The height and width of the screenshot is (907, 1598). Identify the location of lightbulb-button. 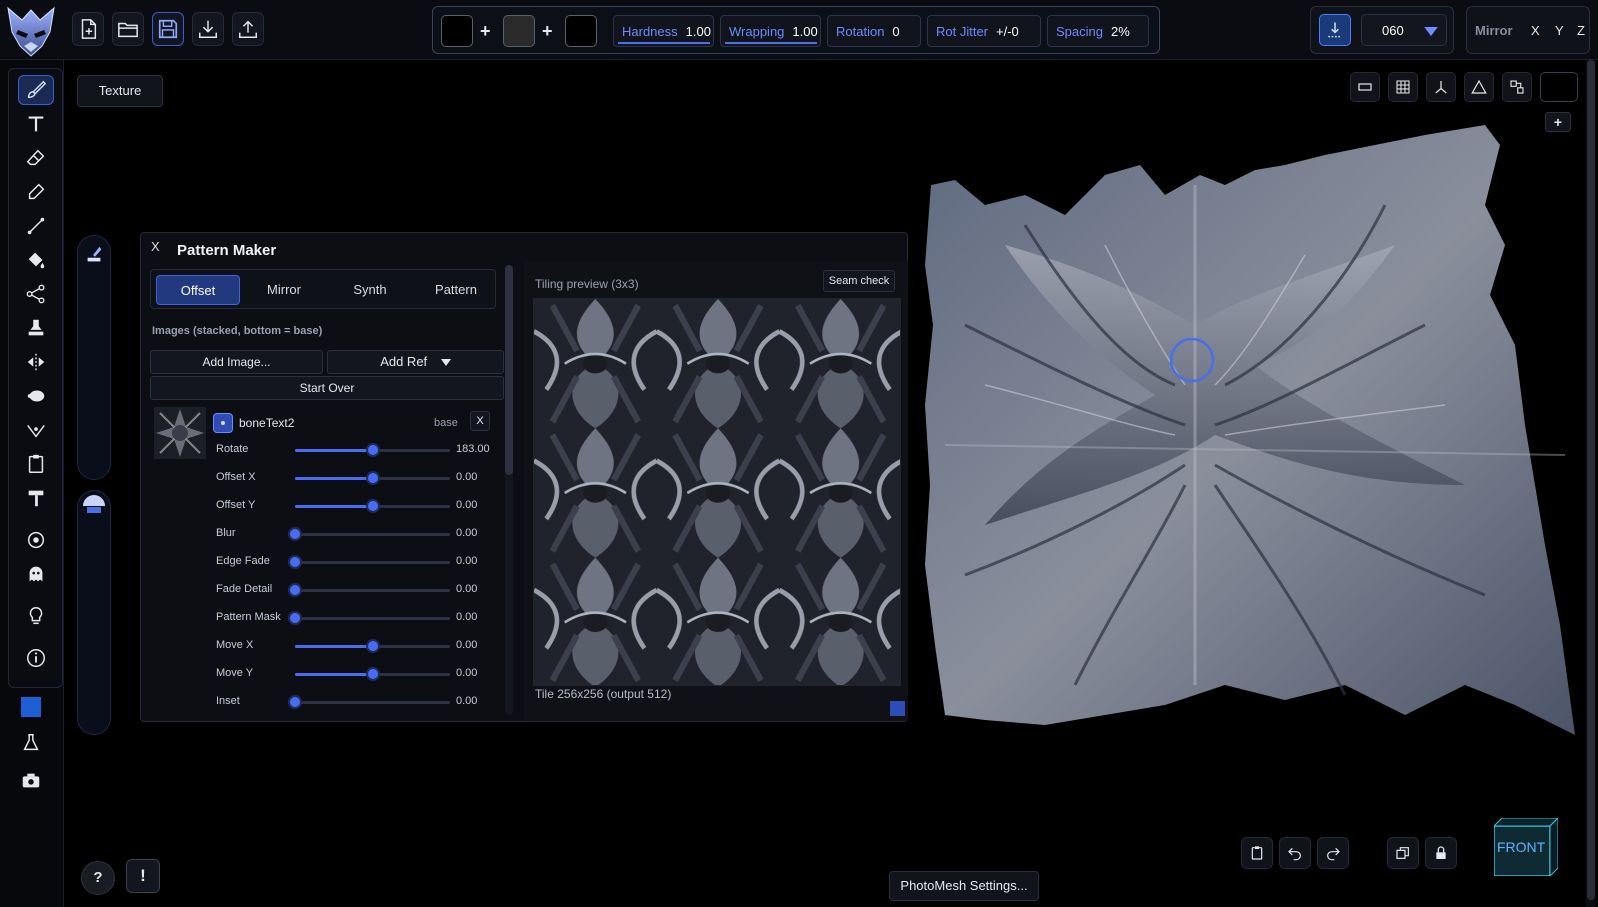
(36, 616).